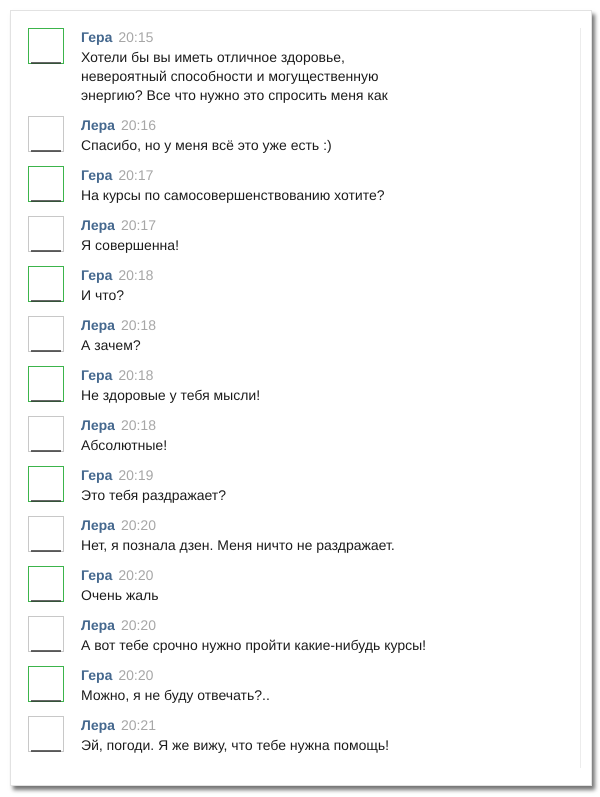 This screenshot has width=600, height=797. Describe the element at coordinates (253, 645) in the screenshot. I see `message-text: А вот тебе срочно нужно пройти какие-нибудь курсы!` at that location.